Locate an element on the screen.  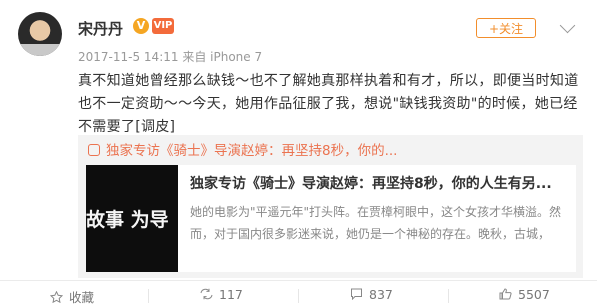
favorite-button: 收藏 is located at coordinates (72, 296).